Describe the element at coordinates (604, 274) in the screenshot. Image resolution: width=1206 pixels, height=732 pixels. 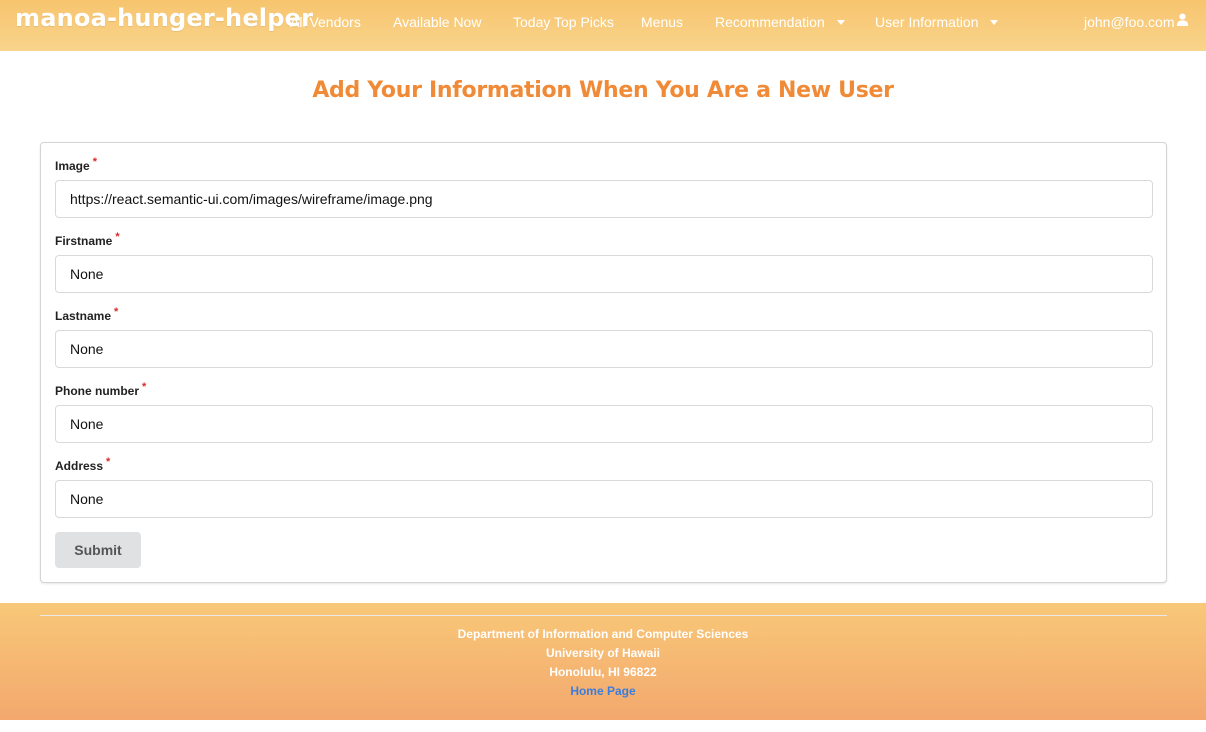
I see `firstname-input` at that location.